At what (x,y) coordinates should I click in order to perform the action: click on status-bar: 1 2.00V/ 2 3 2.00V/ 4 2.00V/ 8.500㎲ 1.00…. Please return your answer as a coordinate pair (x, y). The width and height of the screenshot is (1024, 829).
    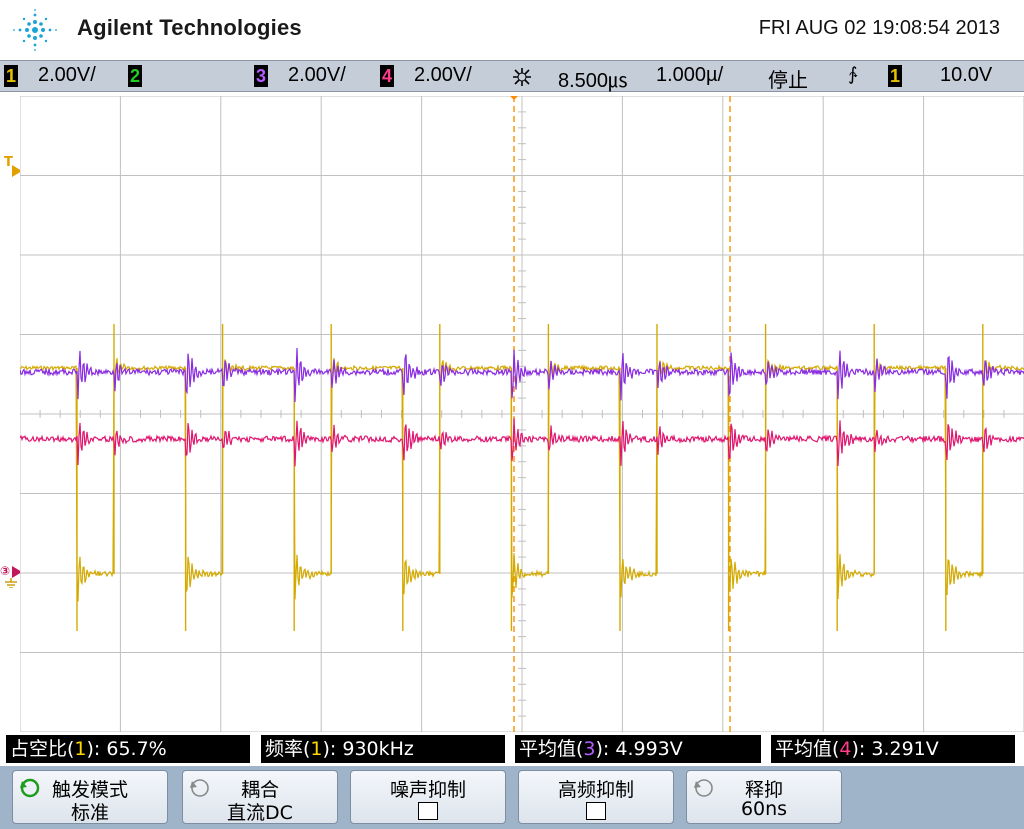
    Looking at the image, I should click on (512, 76).